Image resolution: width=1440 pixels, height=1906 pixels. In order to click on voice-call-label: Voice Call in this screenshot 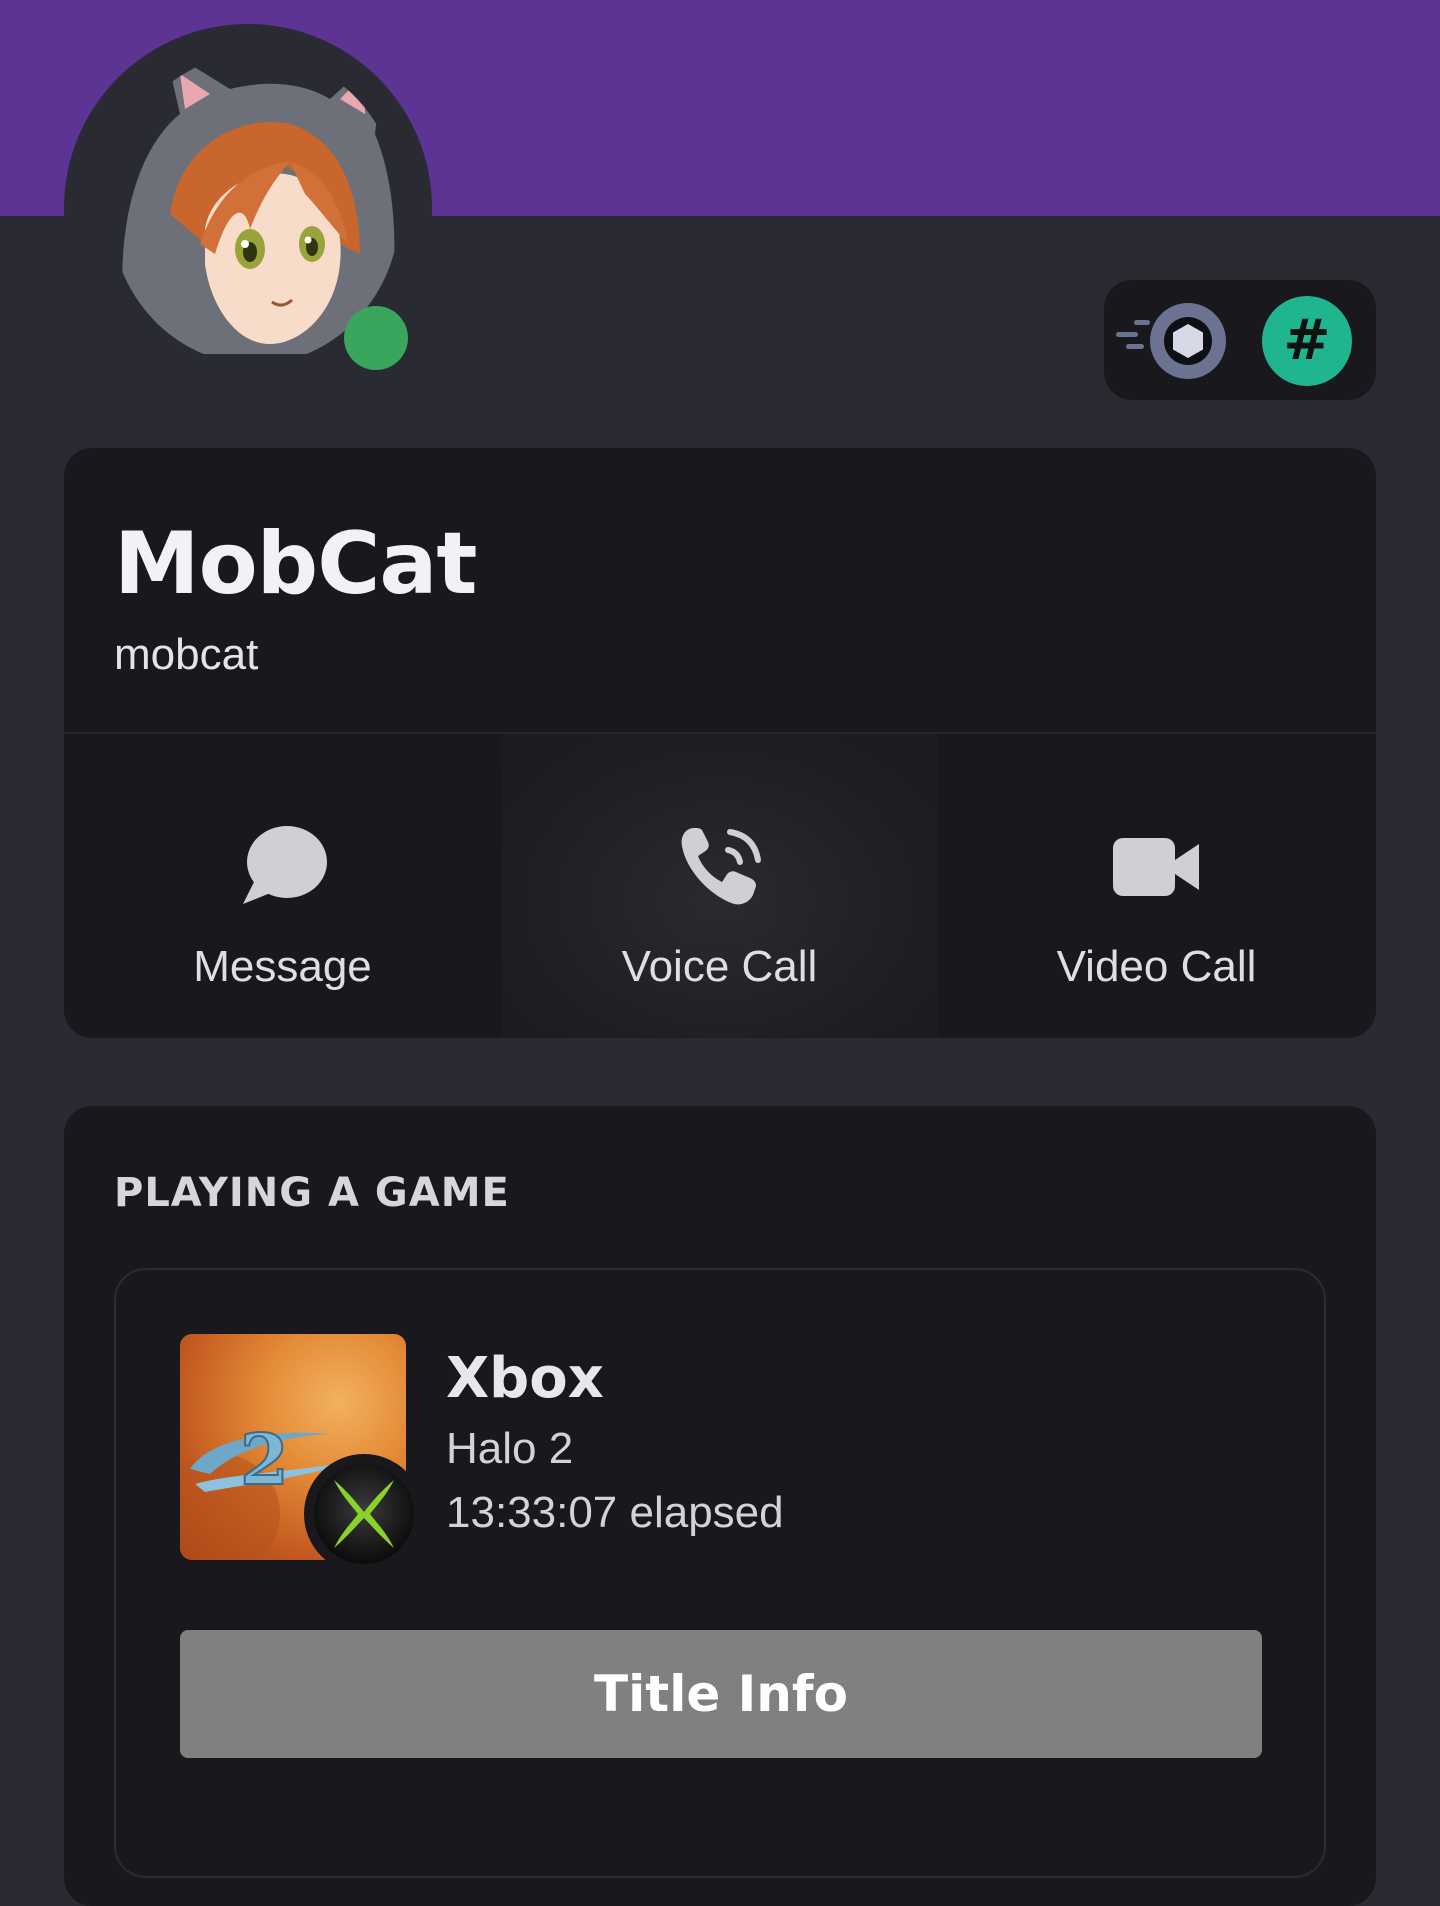, I will do `click(719, 966)`.